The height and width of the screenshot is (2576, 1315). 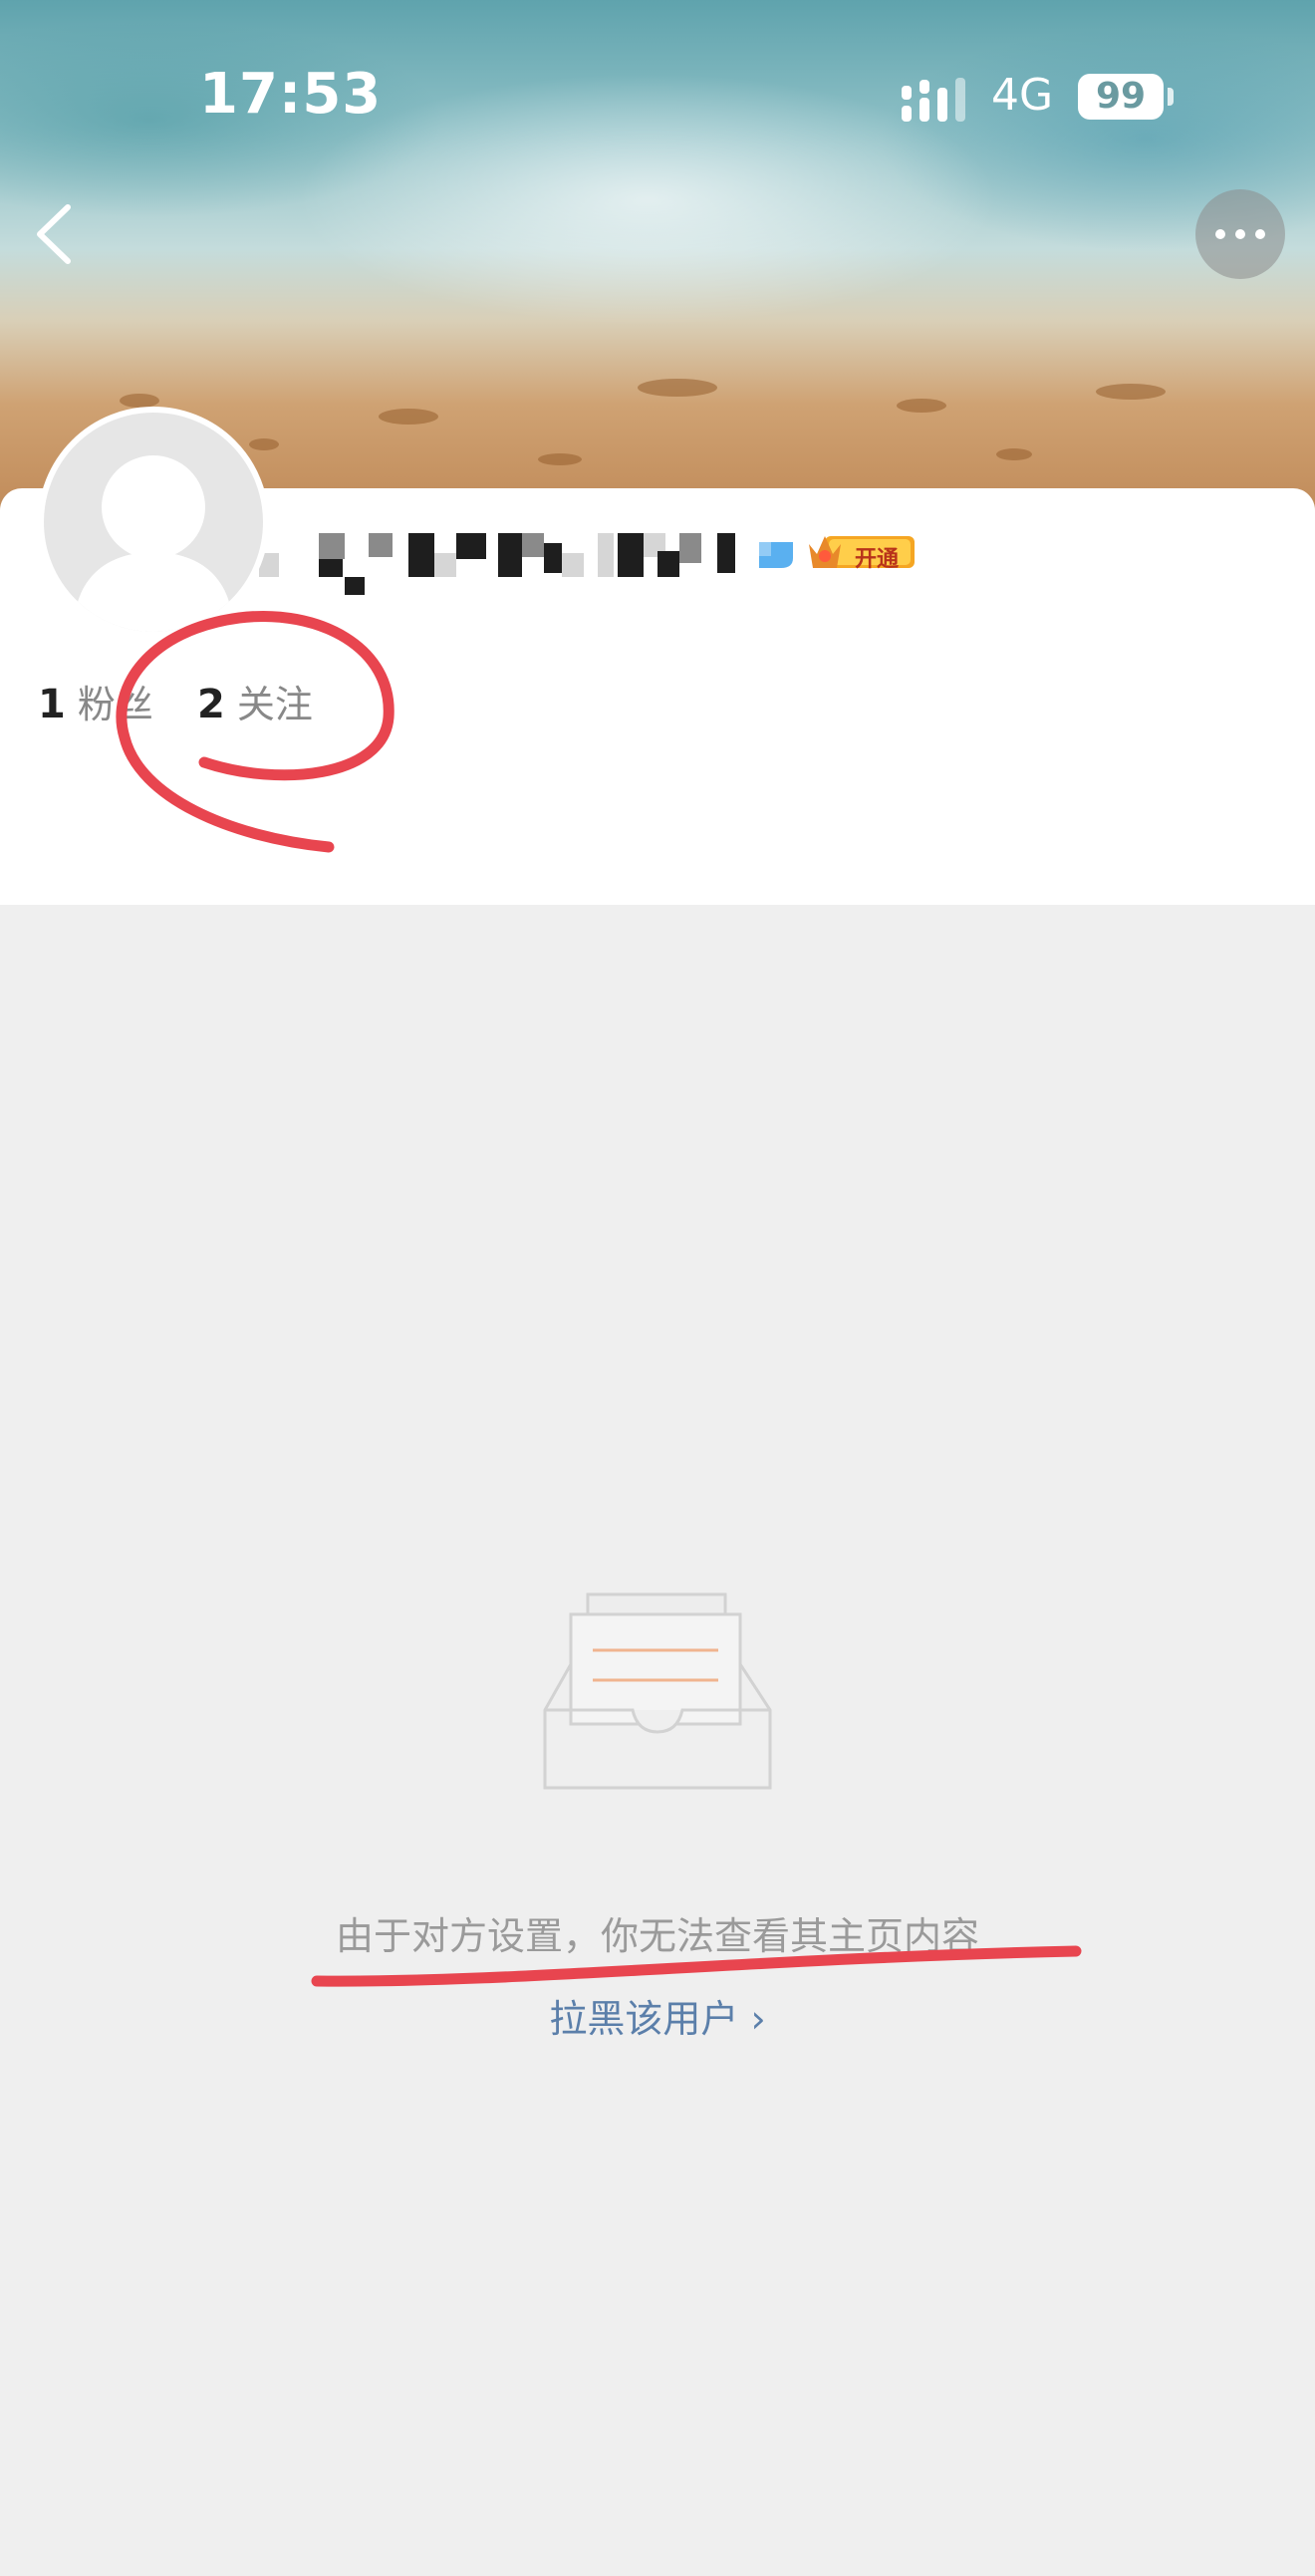 What do you see at coordinates (153, 543) in the screenshot?
I see `default-avatar-icon` at bounding box center [153, 543].